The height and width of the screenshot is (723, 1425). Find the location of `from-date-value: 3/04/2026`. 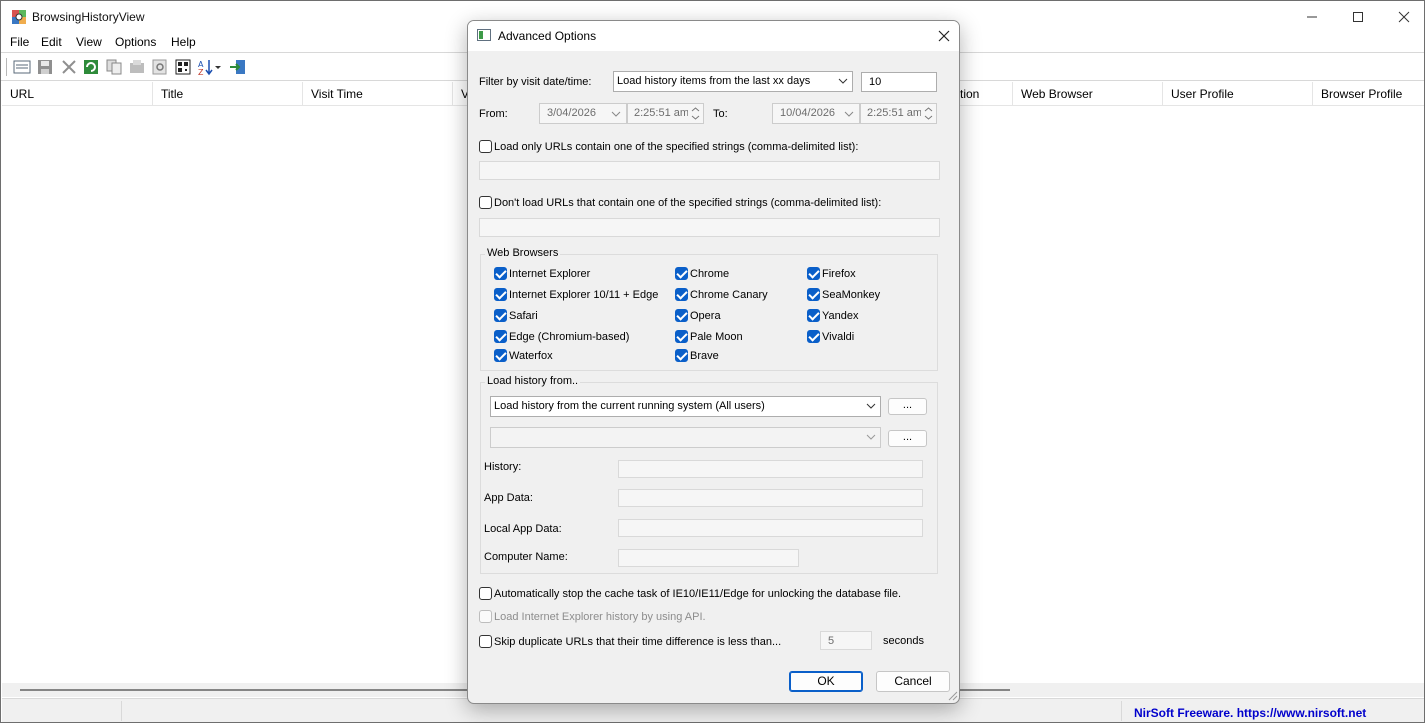

from-date-value: 3/04/2026 is located at coordinates (571, 113).